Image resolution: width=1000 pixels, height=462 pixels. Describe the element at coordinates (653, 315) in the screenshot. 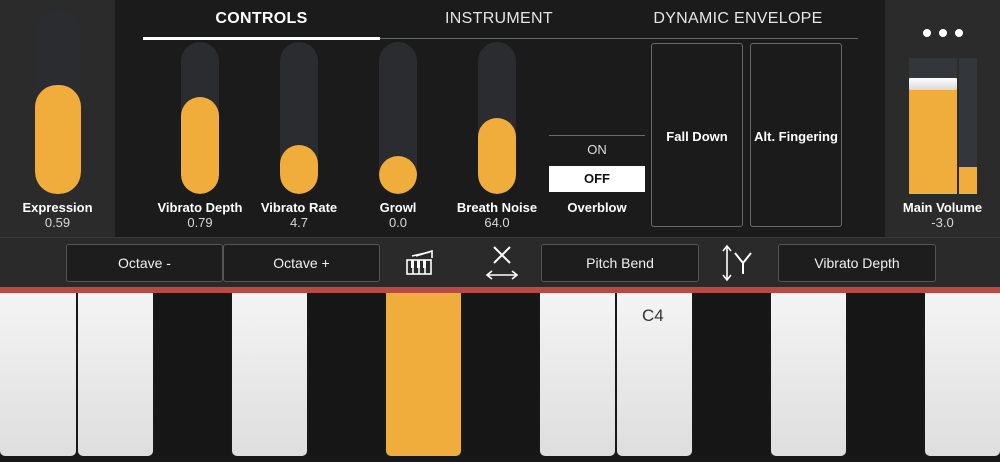

I see `c4-label: C4` at that location.